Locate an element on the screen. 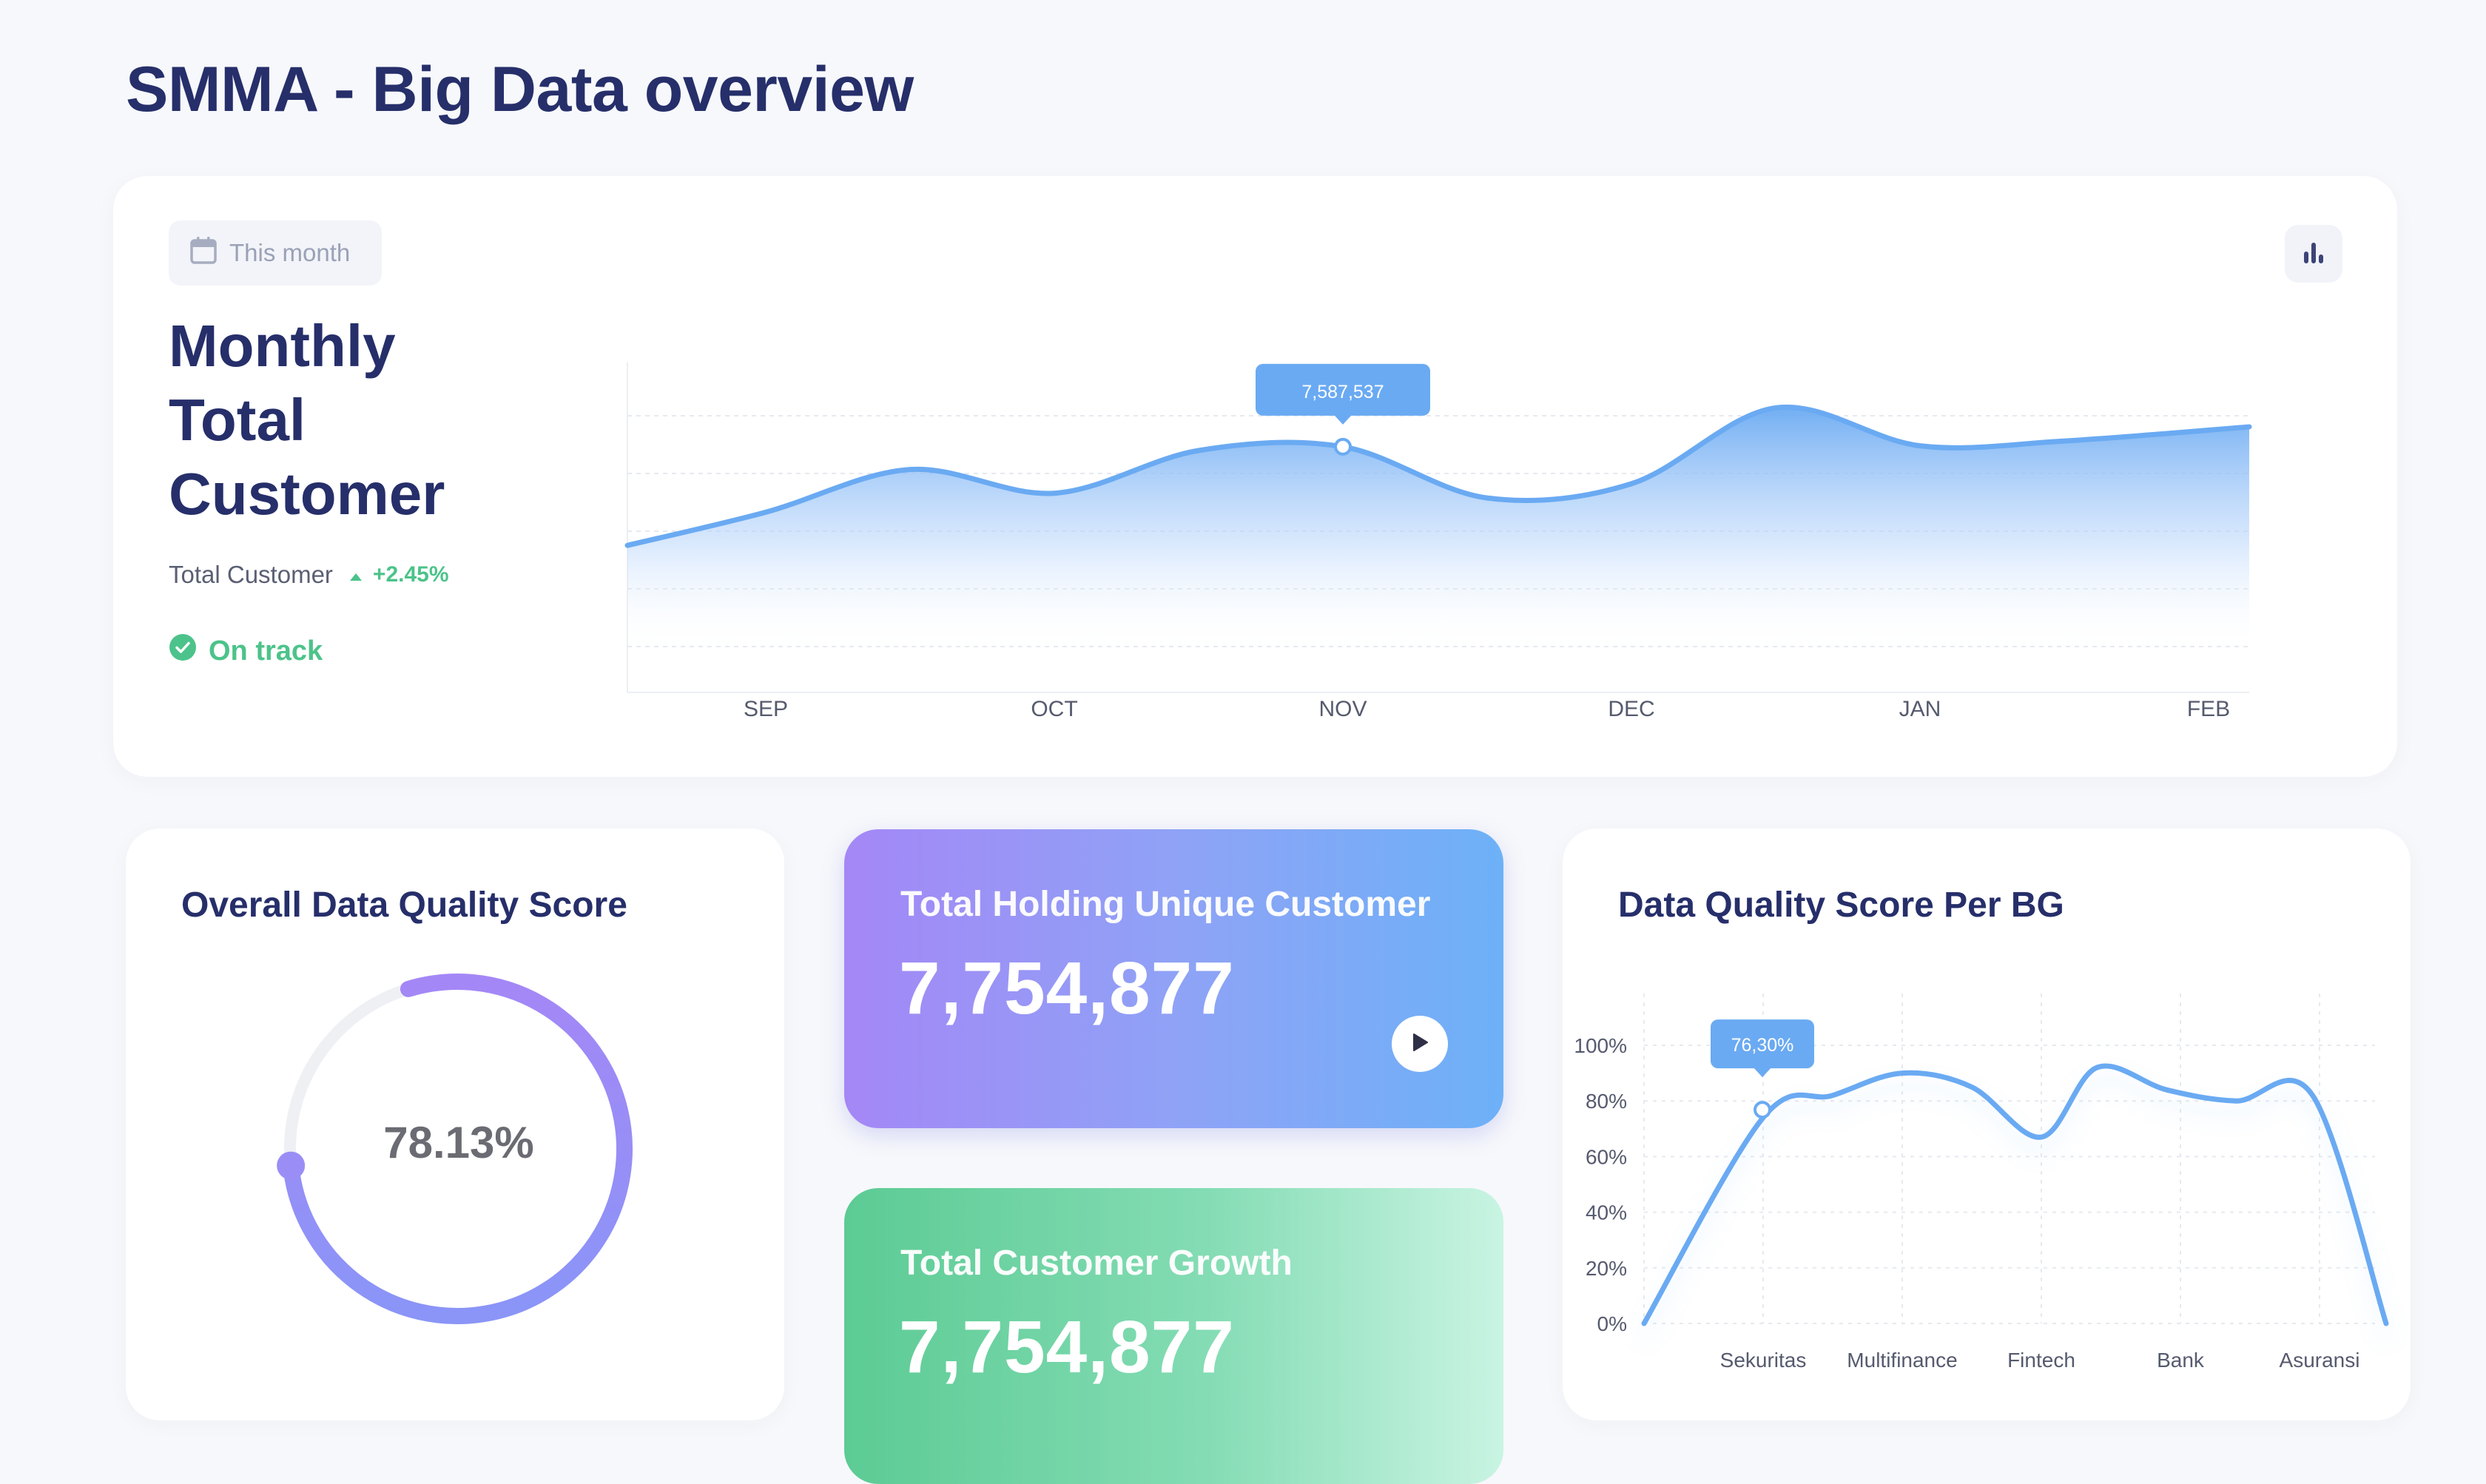 This screenshot has height=1484, width=2486. growth-card-value: 7,754,877 is located at coordinates (1067, 1347).